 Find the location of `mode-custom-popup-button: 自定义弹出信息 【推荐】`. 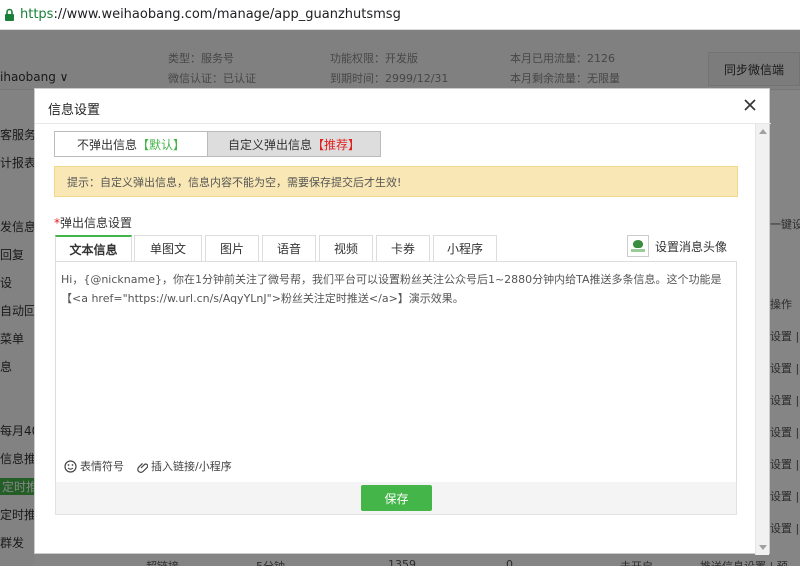

mode-custom-popup-button: 自定义弹出信息 【推荐】 is located at coordinates (294, 144).